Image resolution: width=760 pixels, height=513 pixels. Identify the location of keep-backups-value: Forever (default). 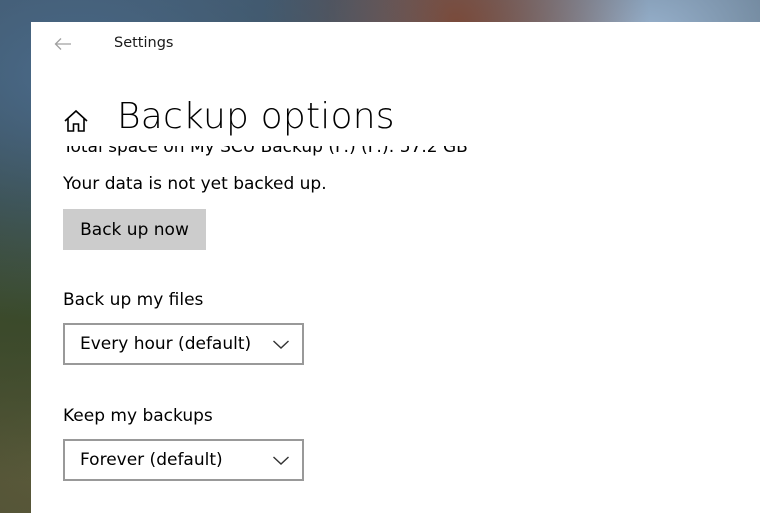
(151, 460).